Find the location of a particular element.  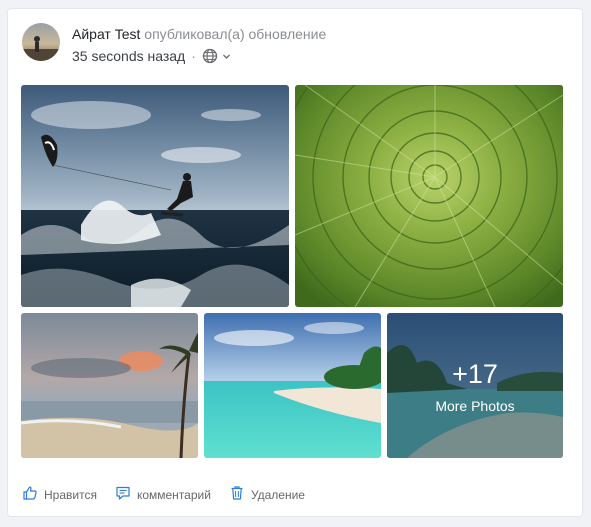

like-button: Нравится is located at coordinates (59, 494).